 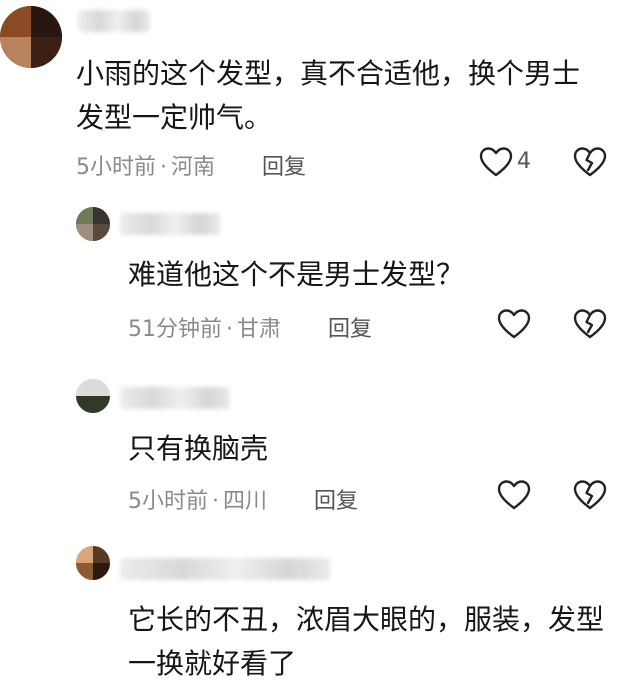 What do you see at coordinates (328, 95) in the screenshot?
I see `comment-text: 小雨的这个发型，真不合适他，换个男士 发型一定帅气。` at bounding box center [328, 95].